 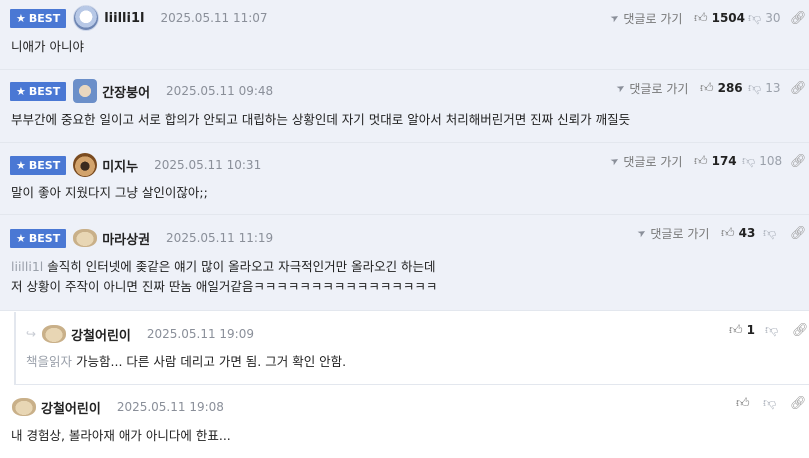 What do you see at coordinates (738, 233) in the screenshot?
I see `upvote-button: 👍︎ 43` at bounding box center [738, 233].